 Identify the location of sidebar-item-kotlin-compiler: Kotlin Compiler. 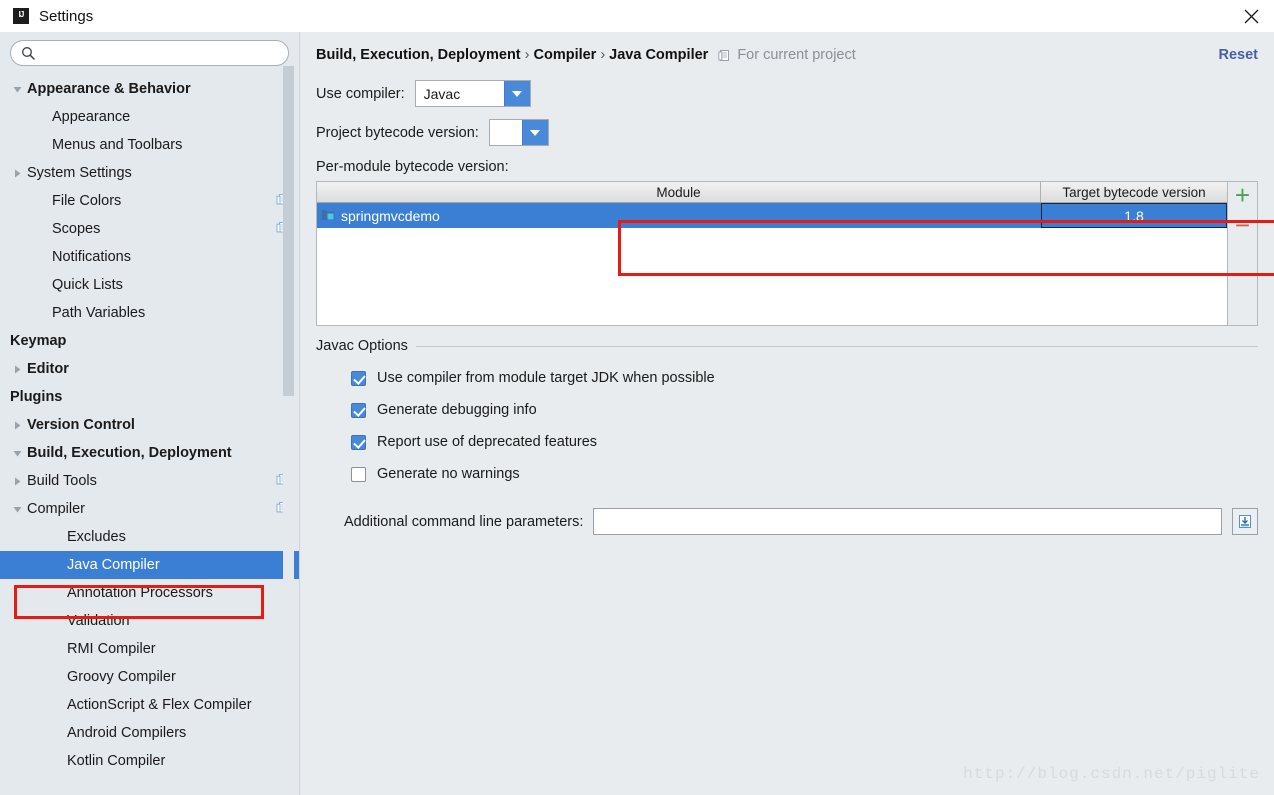
(149, 761).